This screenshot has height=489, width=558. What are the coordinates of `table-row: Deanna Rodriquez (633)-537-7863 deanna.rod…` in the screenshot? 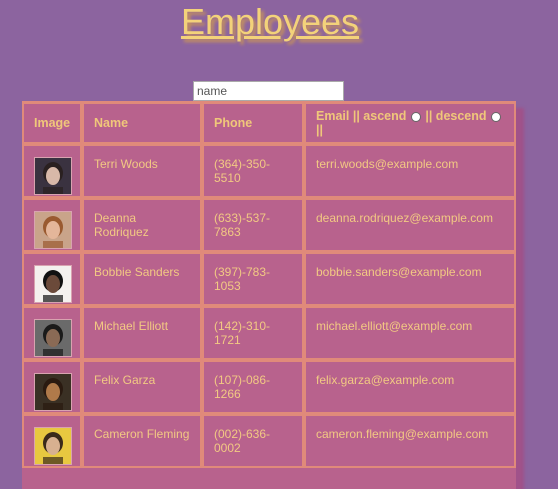 It's located at (269, 225).